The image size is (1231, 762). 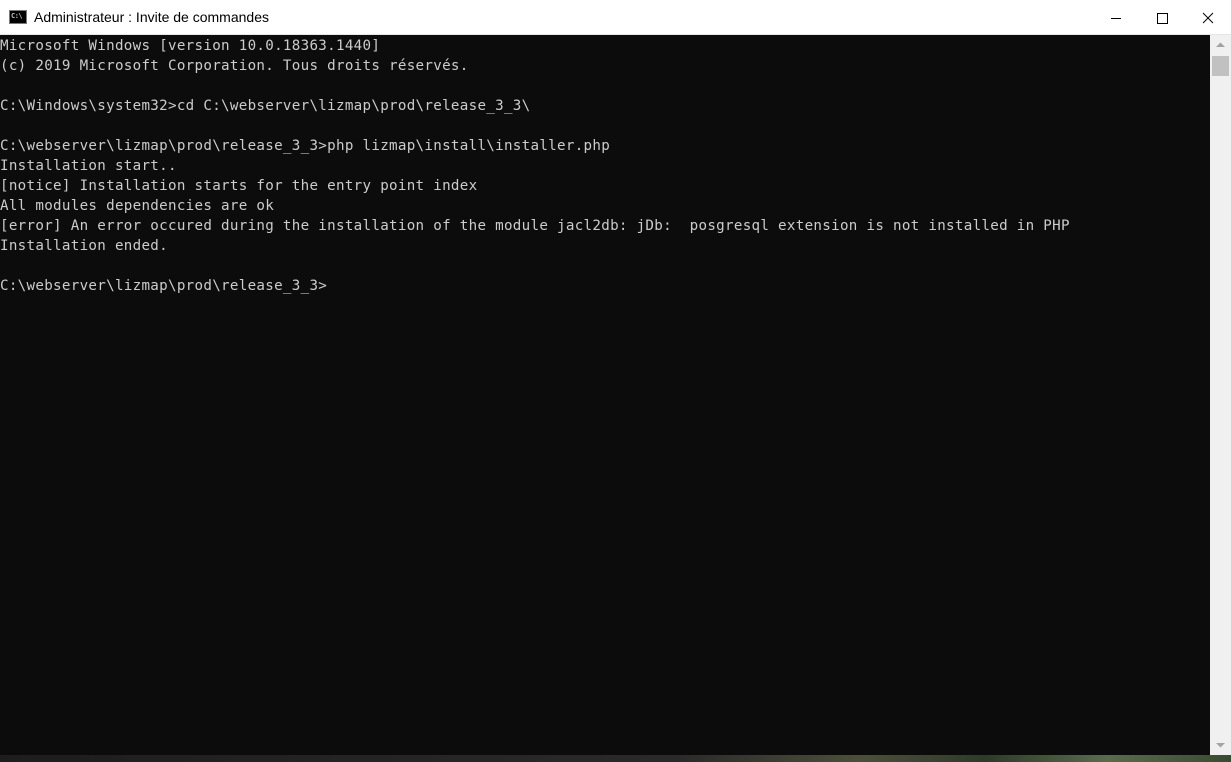 I want to click on console-line: Installation start.., so click(x=88, y=166).